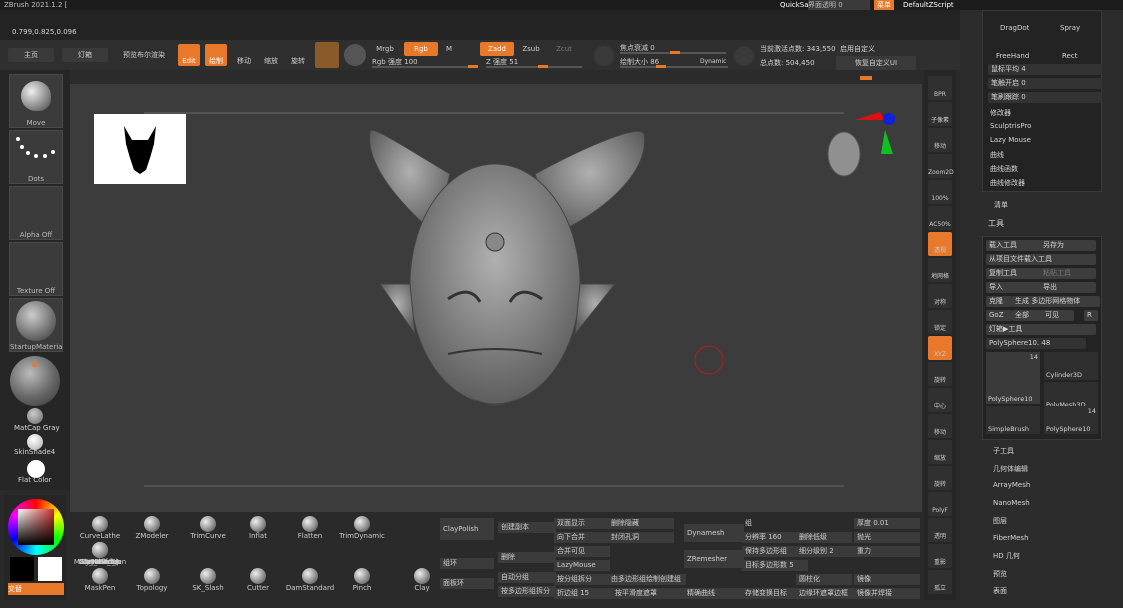 The width and height of the screenshot is (1123, 608). What do you see at coordinates (85, 55) in the screenshot?
I see `lightbox-button: 灯箱` at bounding box center [85, 55].